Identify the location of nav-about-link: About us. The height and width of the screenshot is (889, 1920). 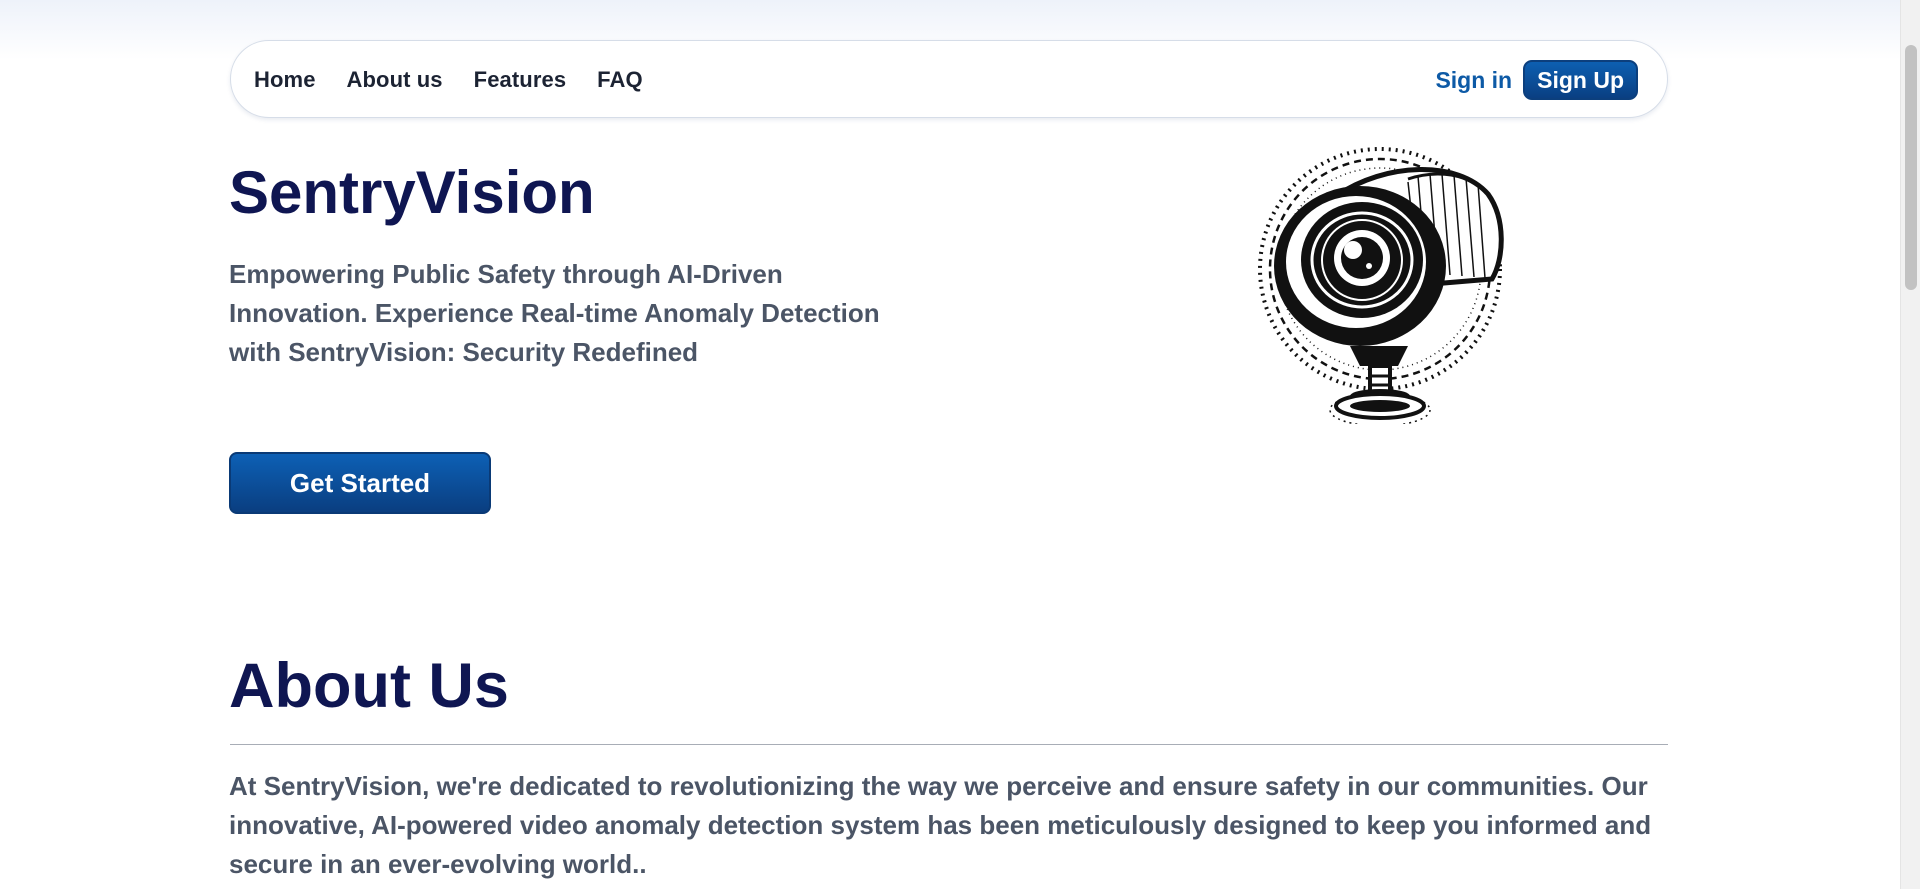
(395, 80).